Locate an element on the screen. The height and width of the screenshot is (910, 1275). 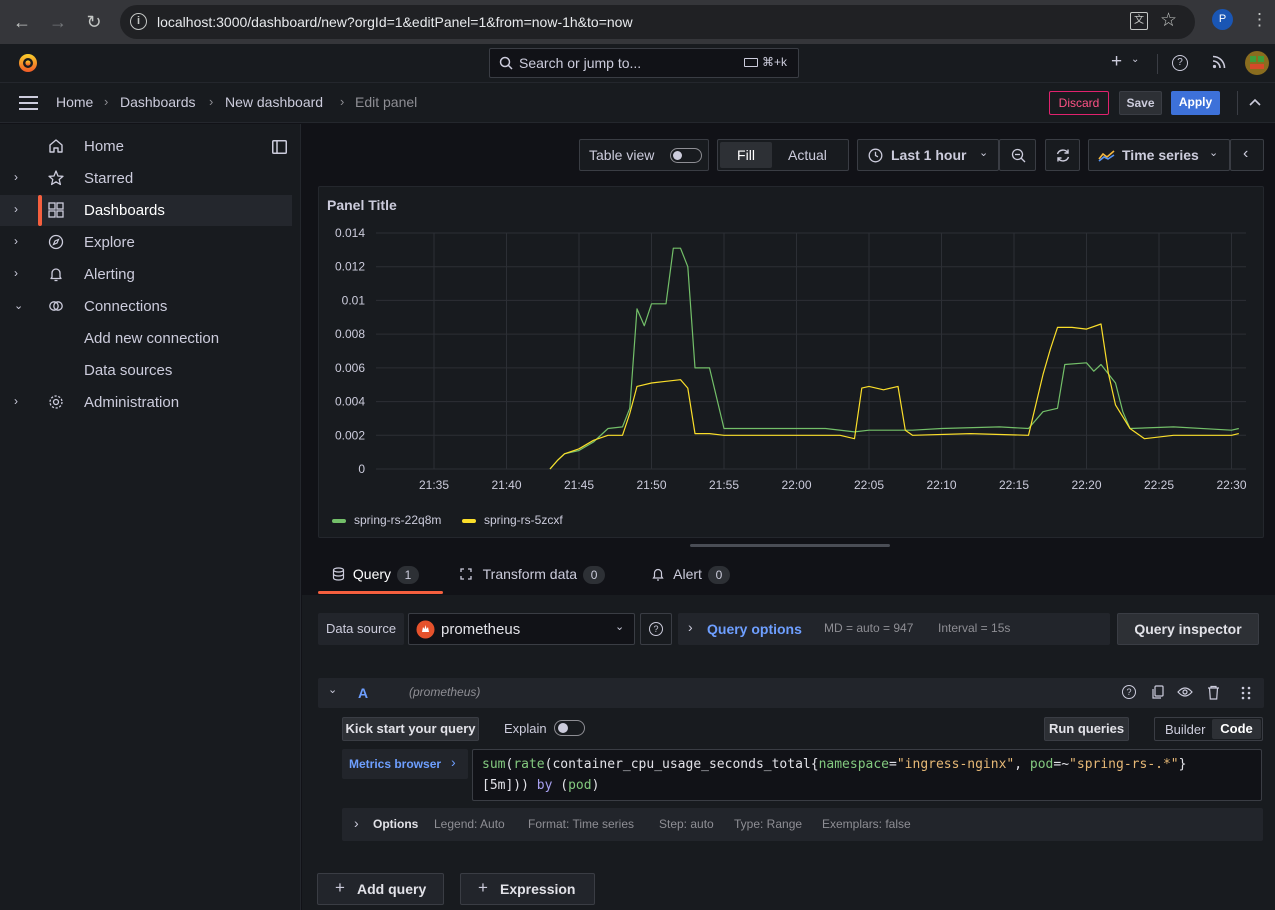
back-icon: ← is located at coordinates (22, 22).